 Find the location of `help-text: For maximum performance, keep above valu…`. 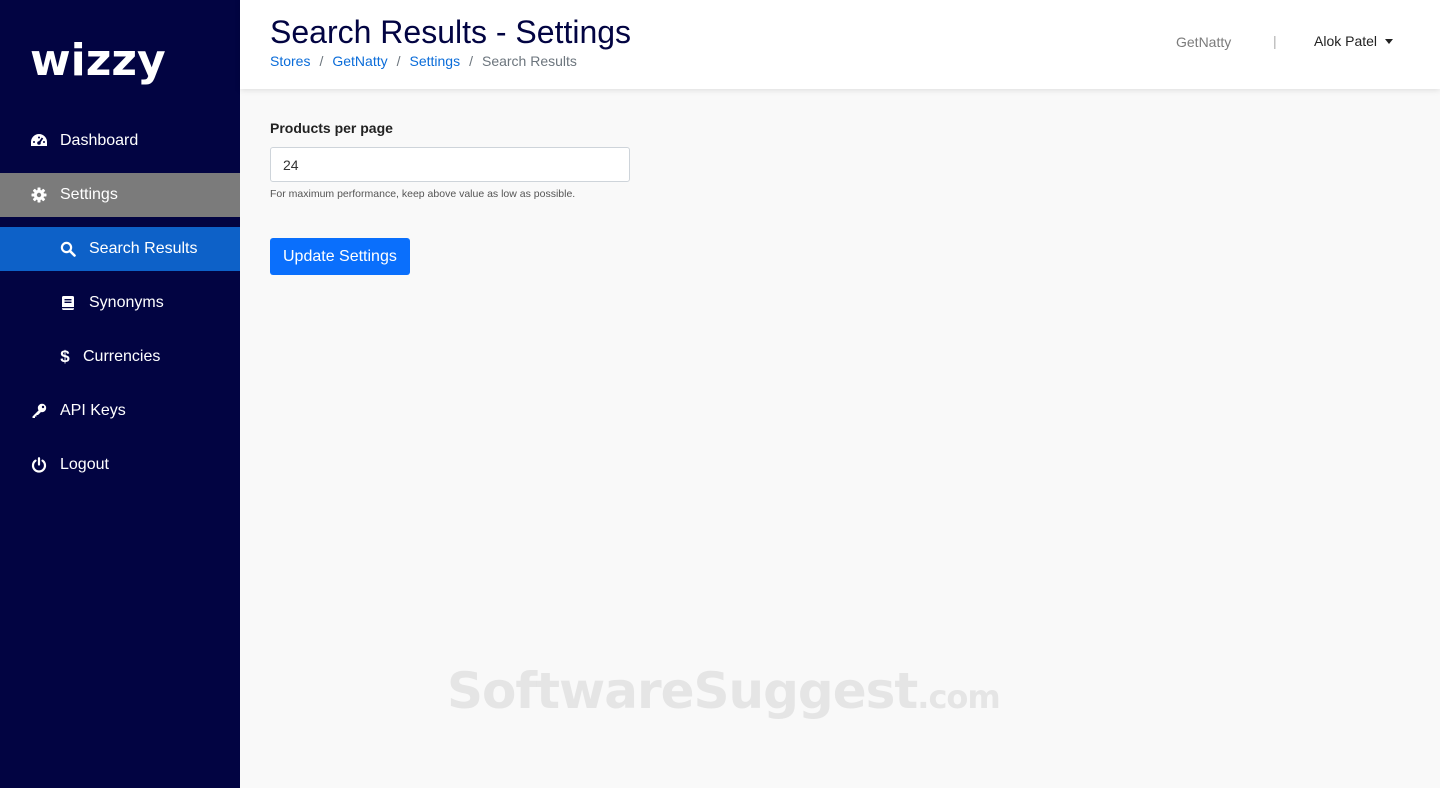

help-text: For maximum performance, keep above valu… is located at coordinates (423, 194).